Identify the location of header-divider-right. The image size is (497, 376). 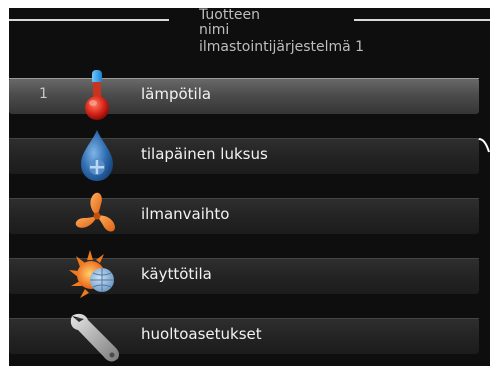
(422, 20).